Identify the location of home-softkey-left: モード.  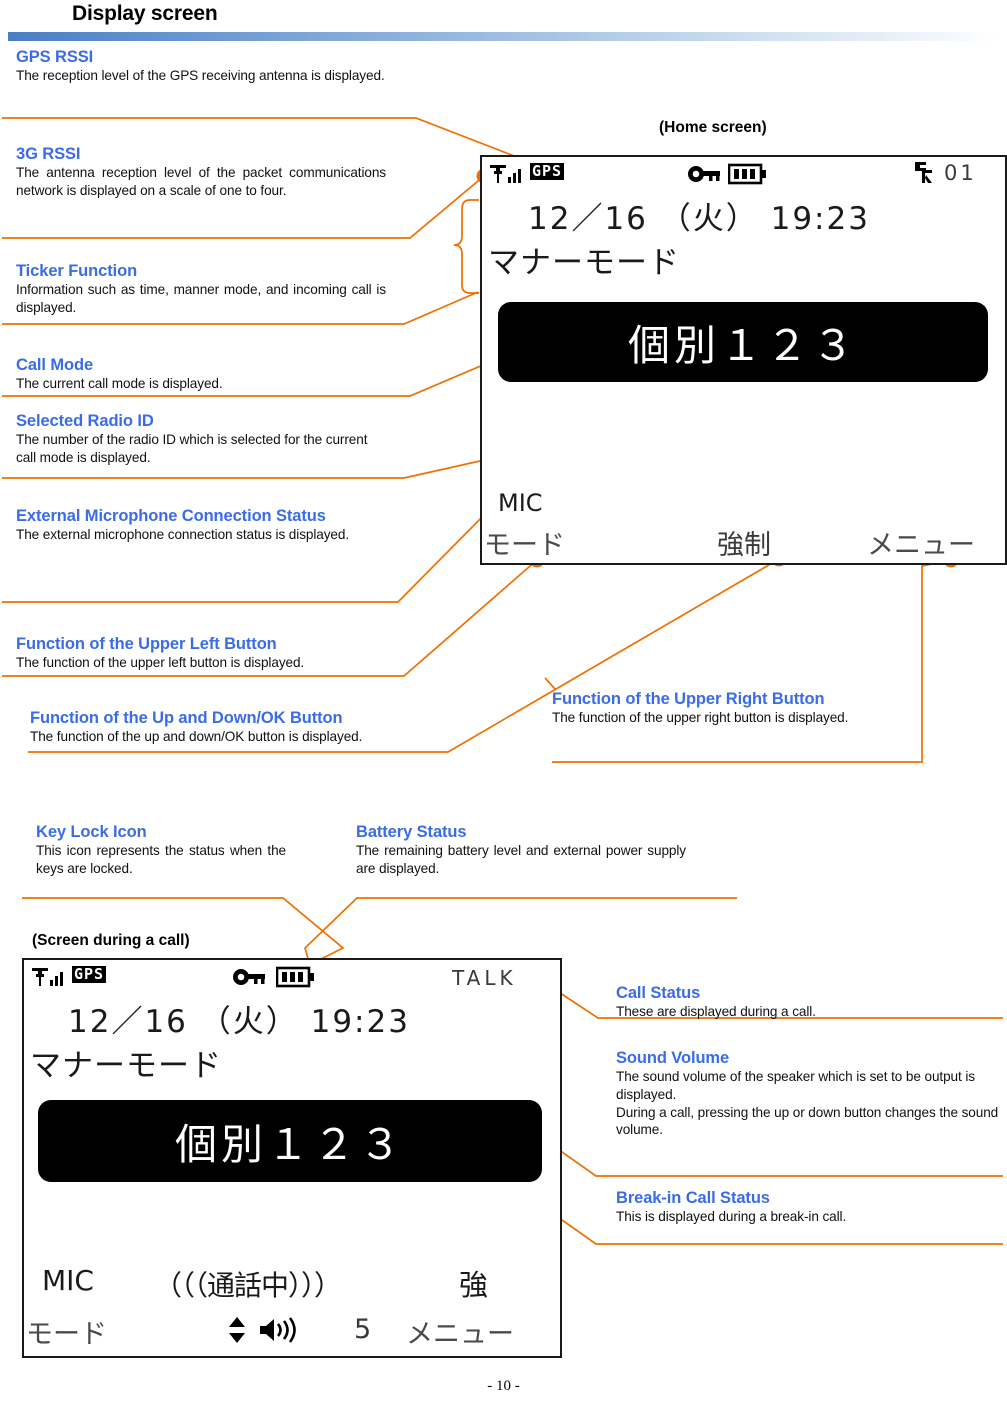
(524, 542).